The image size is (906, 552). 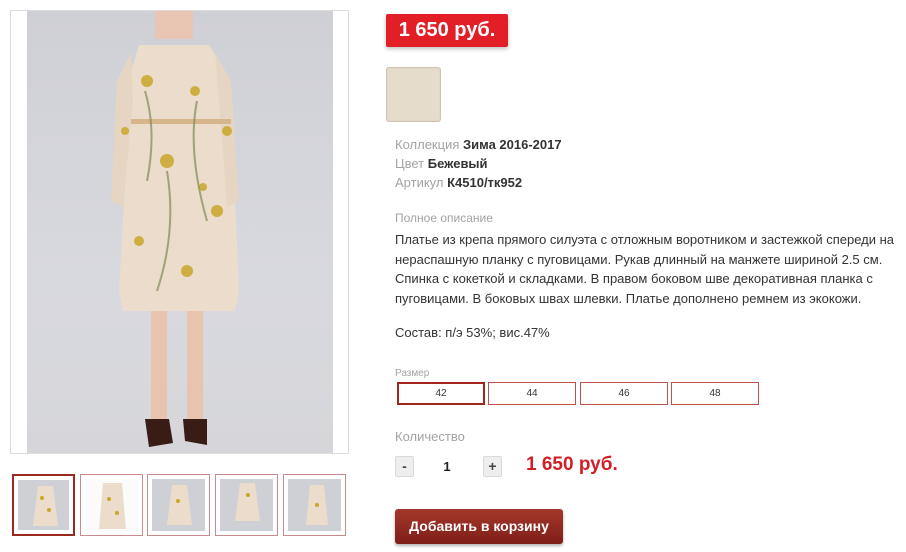 I want to click on quantity-label: Количество, so click(x=430, y=436).